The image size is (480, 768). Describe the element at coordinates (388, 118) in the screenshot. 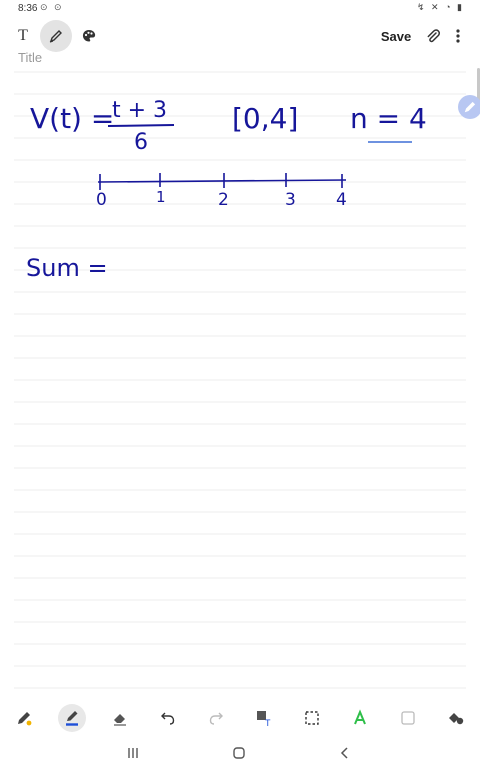

I see `ink-n-equals: n = 4` at that location.